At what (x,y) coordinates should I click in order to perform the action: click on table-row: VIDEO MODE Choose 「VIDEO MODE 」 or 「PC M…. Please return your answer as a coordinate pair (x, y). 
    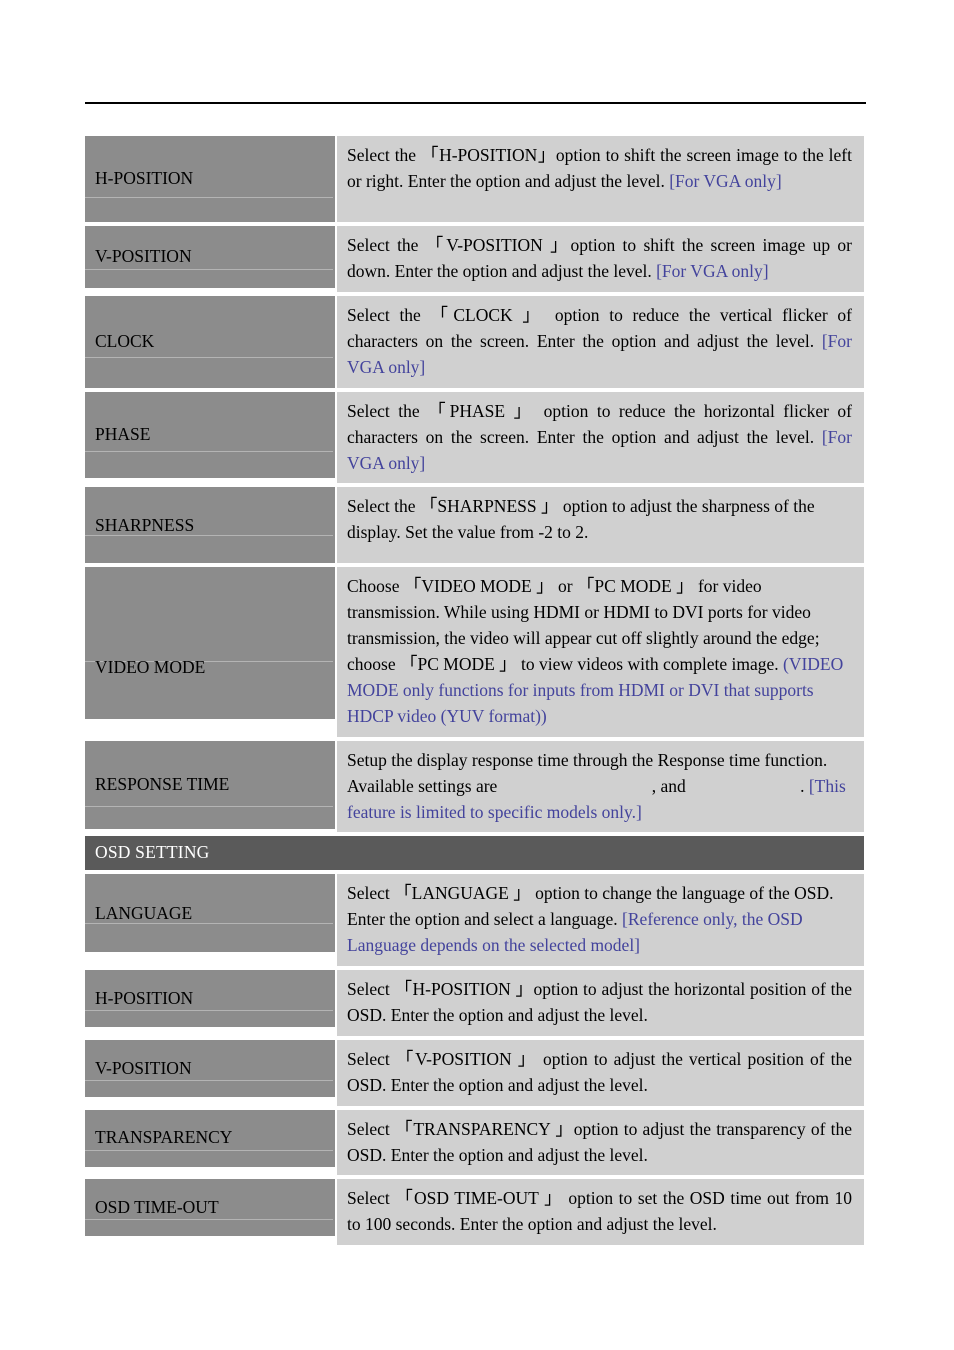
    Looking at the image, I should click on (474, 652).